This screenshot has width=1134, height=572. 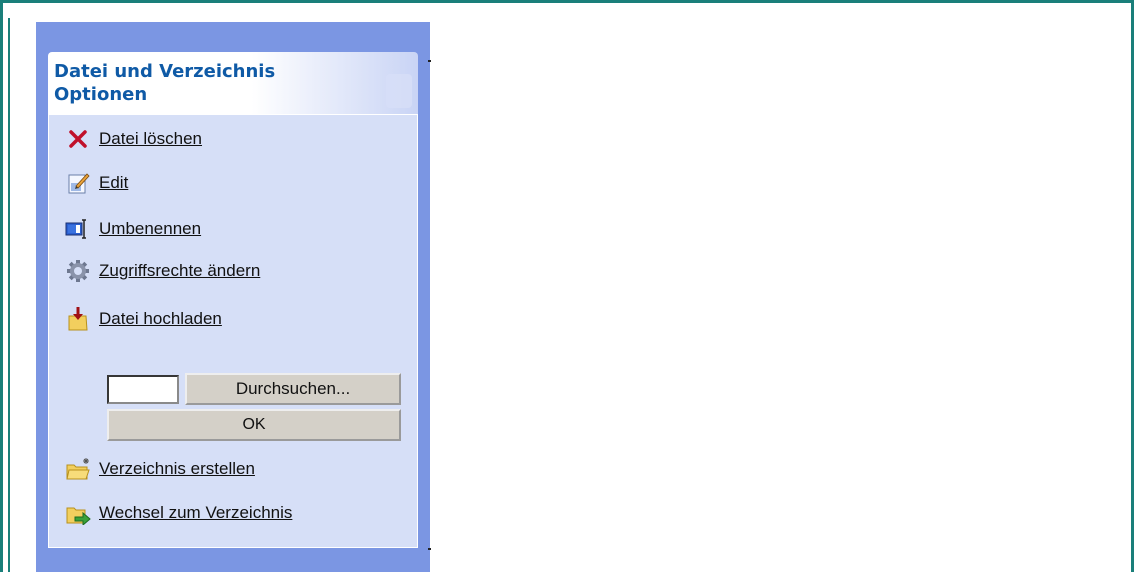 I want to click on task-label: Umbenennen, so click(x=150, y=229).